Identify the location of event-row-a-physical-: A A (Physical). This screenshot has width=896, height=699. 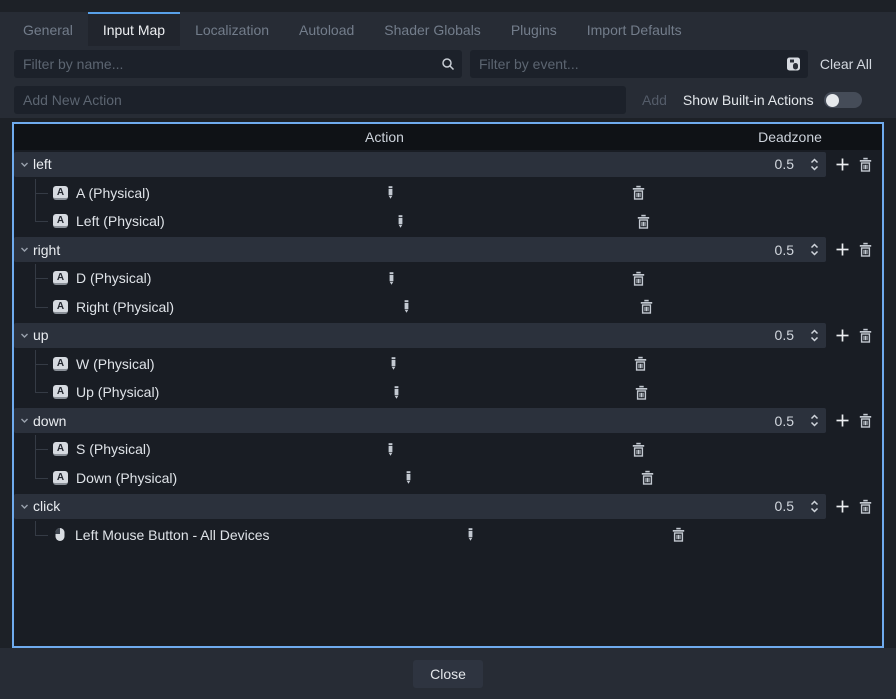
(448, 193).